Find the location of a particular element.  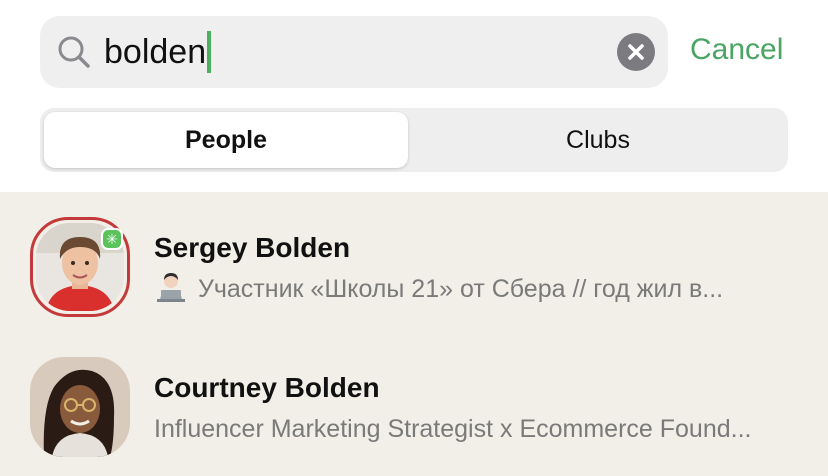

result-name: Sergey Bolden is located at coordinates (252, 247).